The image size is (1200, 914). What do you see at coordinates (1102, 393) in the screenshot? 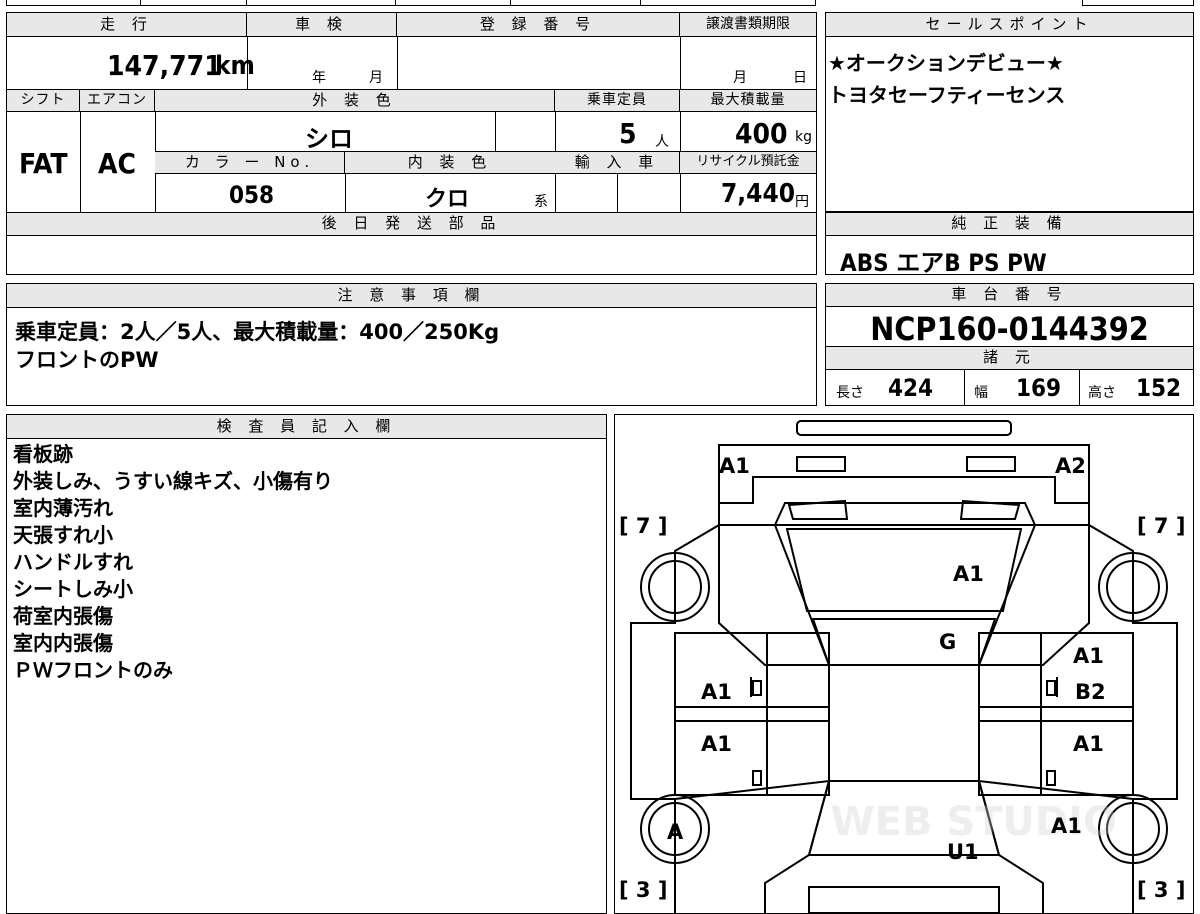
I see `height-label: 高さ` at bounding box center [1102, 393].